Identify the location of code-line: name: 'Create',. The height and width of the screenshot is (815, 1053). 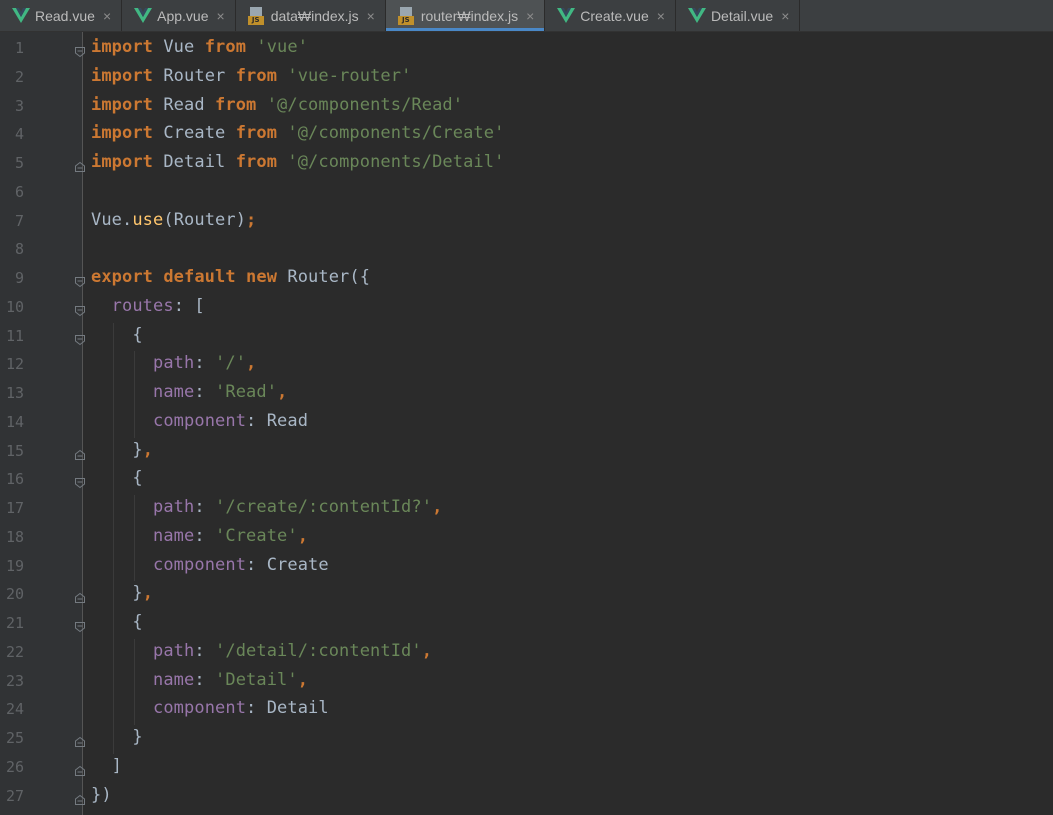
(199, 536).